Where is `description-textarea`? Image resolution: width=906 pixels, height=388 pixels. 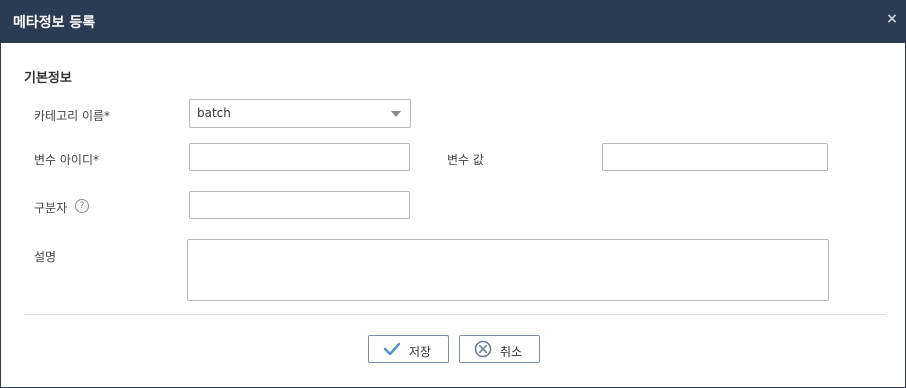
description-textarea is located at coordinates (508, 270).